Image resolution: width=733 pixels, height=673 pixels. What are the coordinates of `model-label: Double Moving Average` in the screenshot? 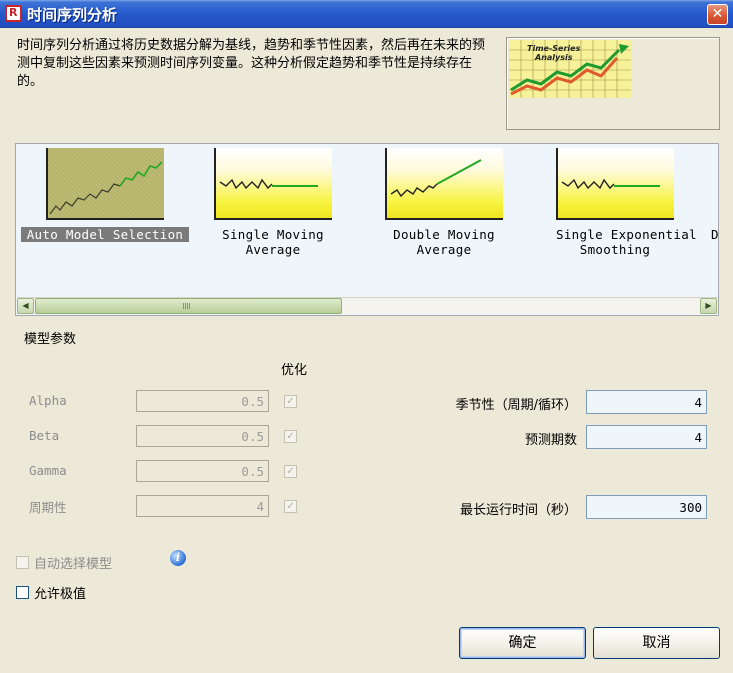 It's located at (444, 242).